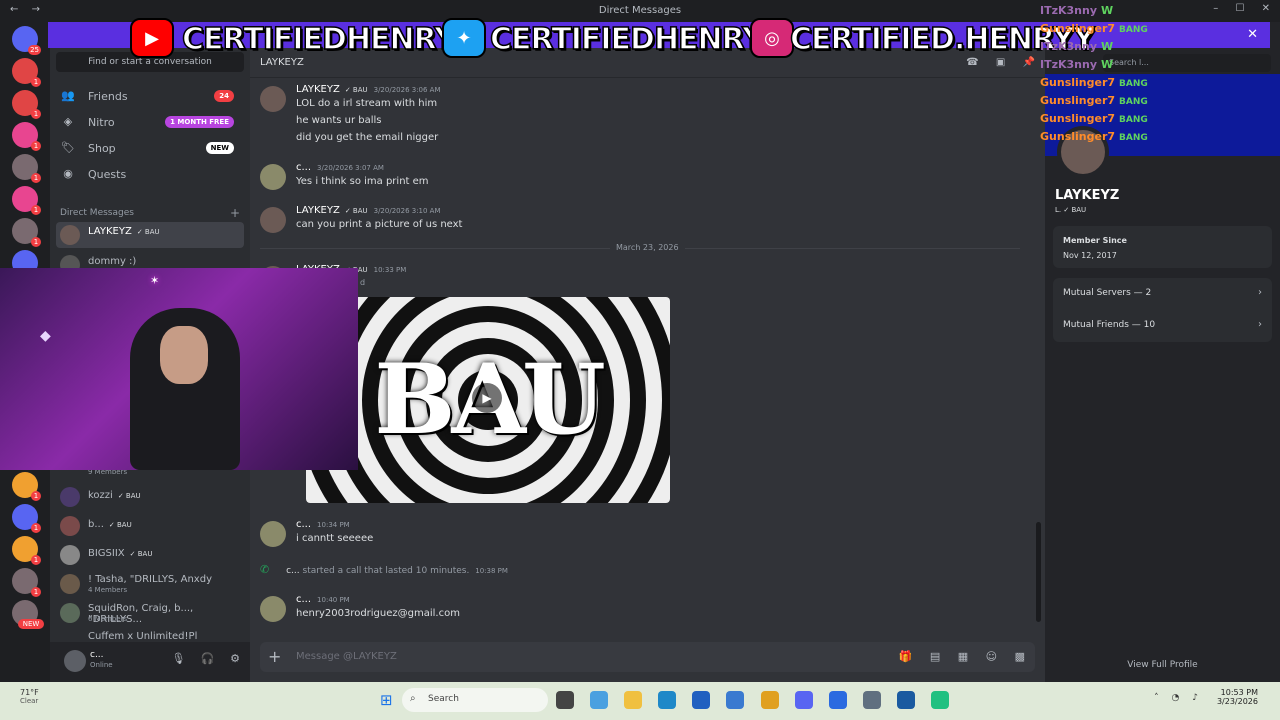 Image resolution: width=1280 pixels, height=720 pixels. Describe the element at coordinates (1069, 46) in the screenshot. I see `chat-user: ITzK3nny` at that location.